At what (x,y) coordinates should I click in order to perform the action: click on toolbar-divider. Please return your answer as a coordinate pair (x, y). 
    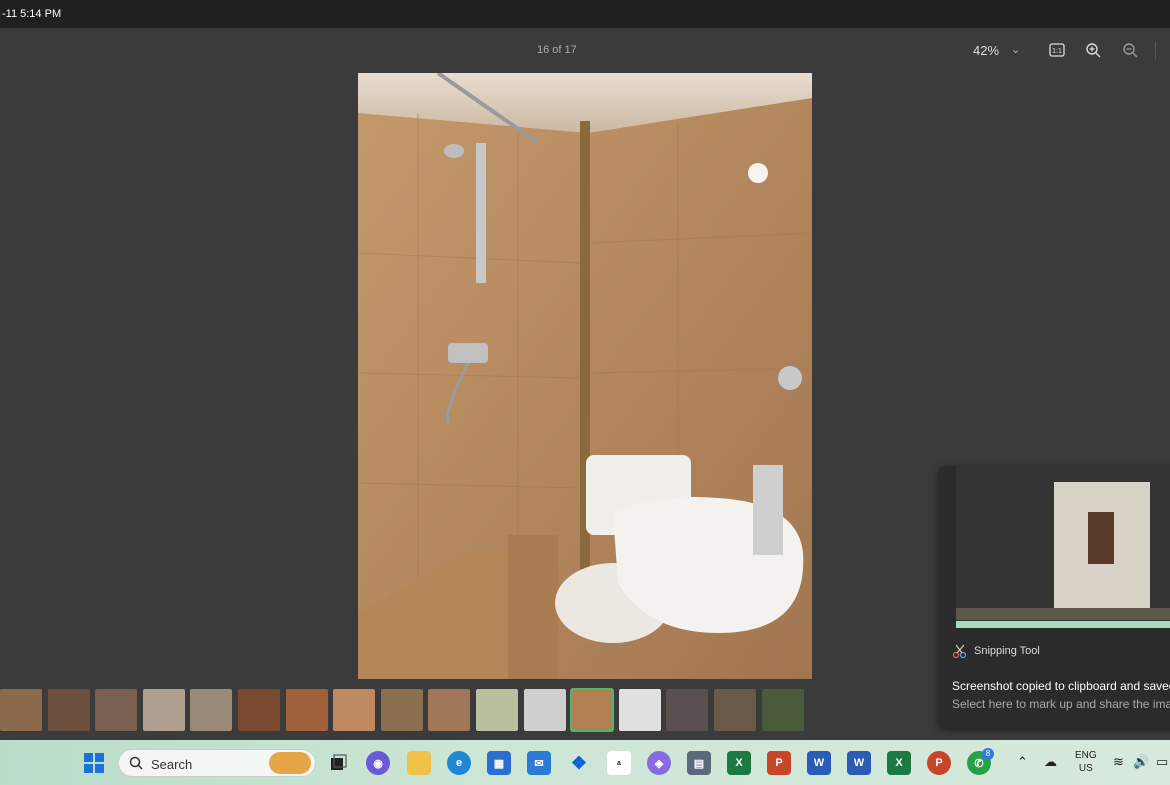
    Looking at the image, I should click on (1155, 51).